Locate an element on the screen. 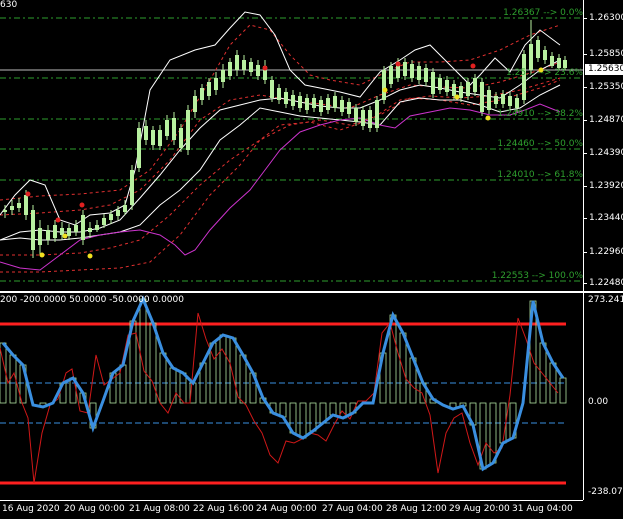 The height and width of the screenshot is (519, 623). price-axis-label: 1.23440 is located at coordinates (606, 218).